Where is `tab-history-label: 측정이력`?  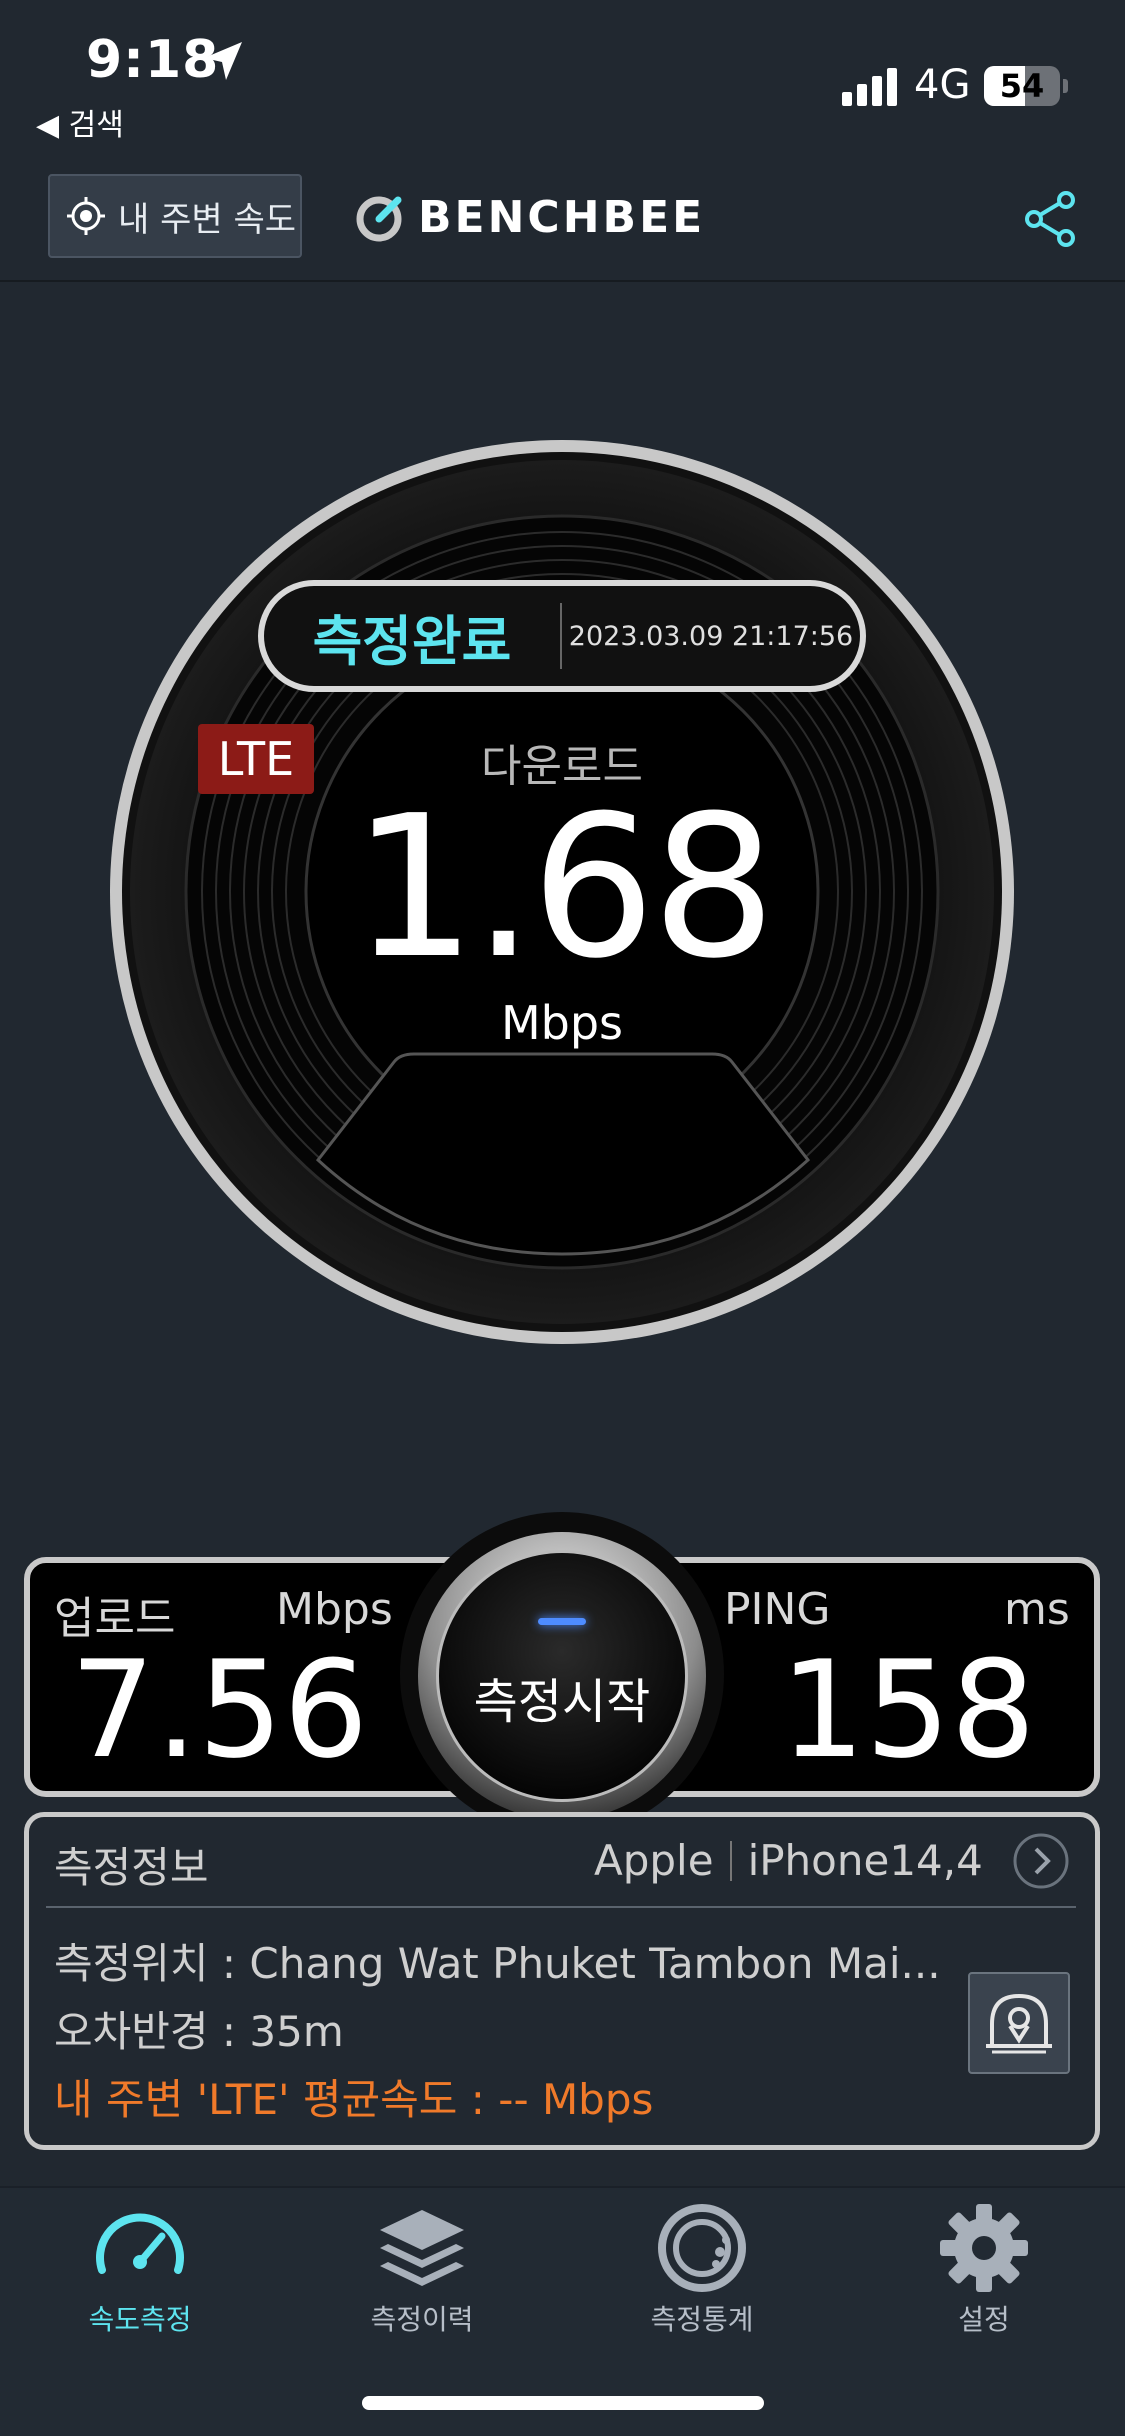
tab-history-label: 측정이력 is located at coordinates (422, 2319).